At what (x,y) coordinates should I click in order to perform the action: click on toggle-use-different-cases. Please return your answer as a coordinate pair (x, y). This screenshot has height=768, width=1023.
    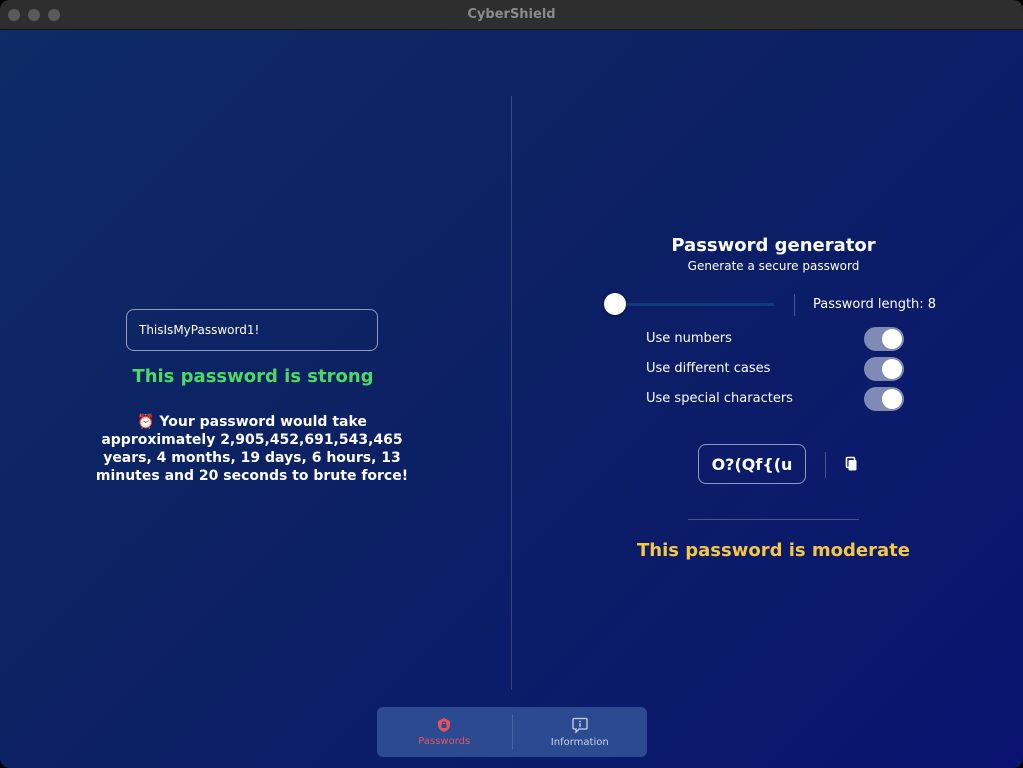
    Looking at the image, I should click on (884, 369).